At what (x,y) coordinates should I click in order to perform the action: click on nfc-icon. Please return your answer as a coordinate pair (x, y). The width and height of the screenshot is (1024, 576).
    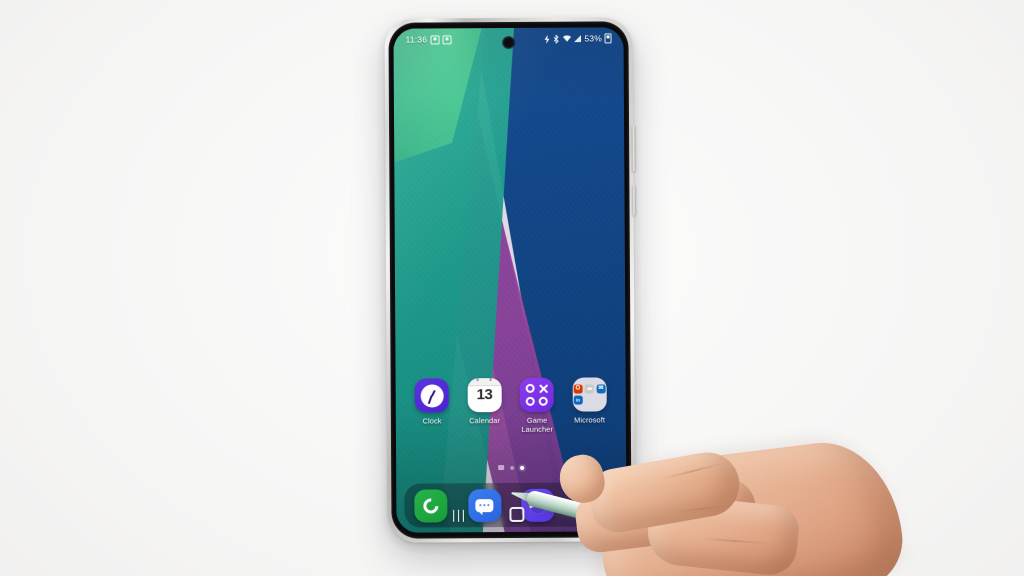
    Looking at the image, I should click on (547, 39).